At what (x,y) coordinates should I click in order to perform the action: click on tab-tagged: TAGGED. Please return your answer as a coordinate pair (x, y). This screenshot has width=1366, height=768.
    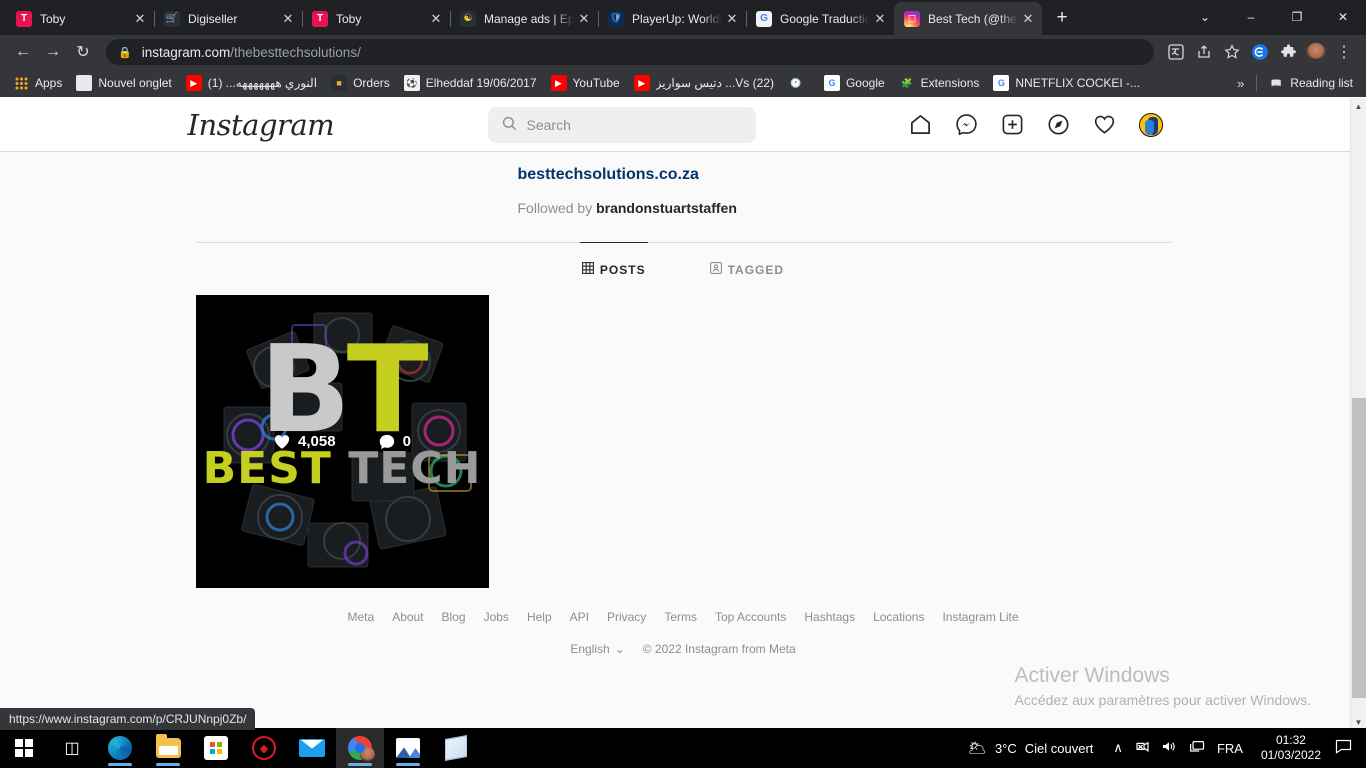
    Looking at the image, I should click on (747, 269).